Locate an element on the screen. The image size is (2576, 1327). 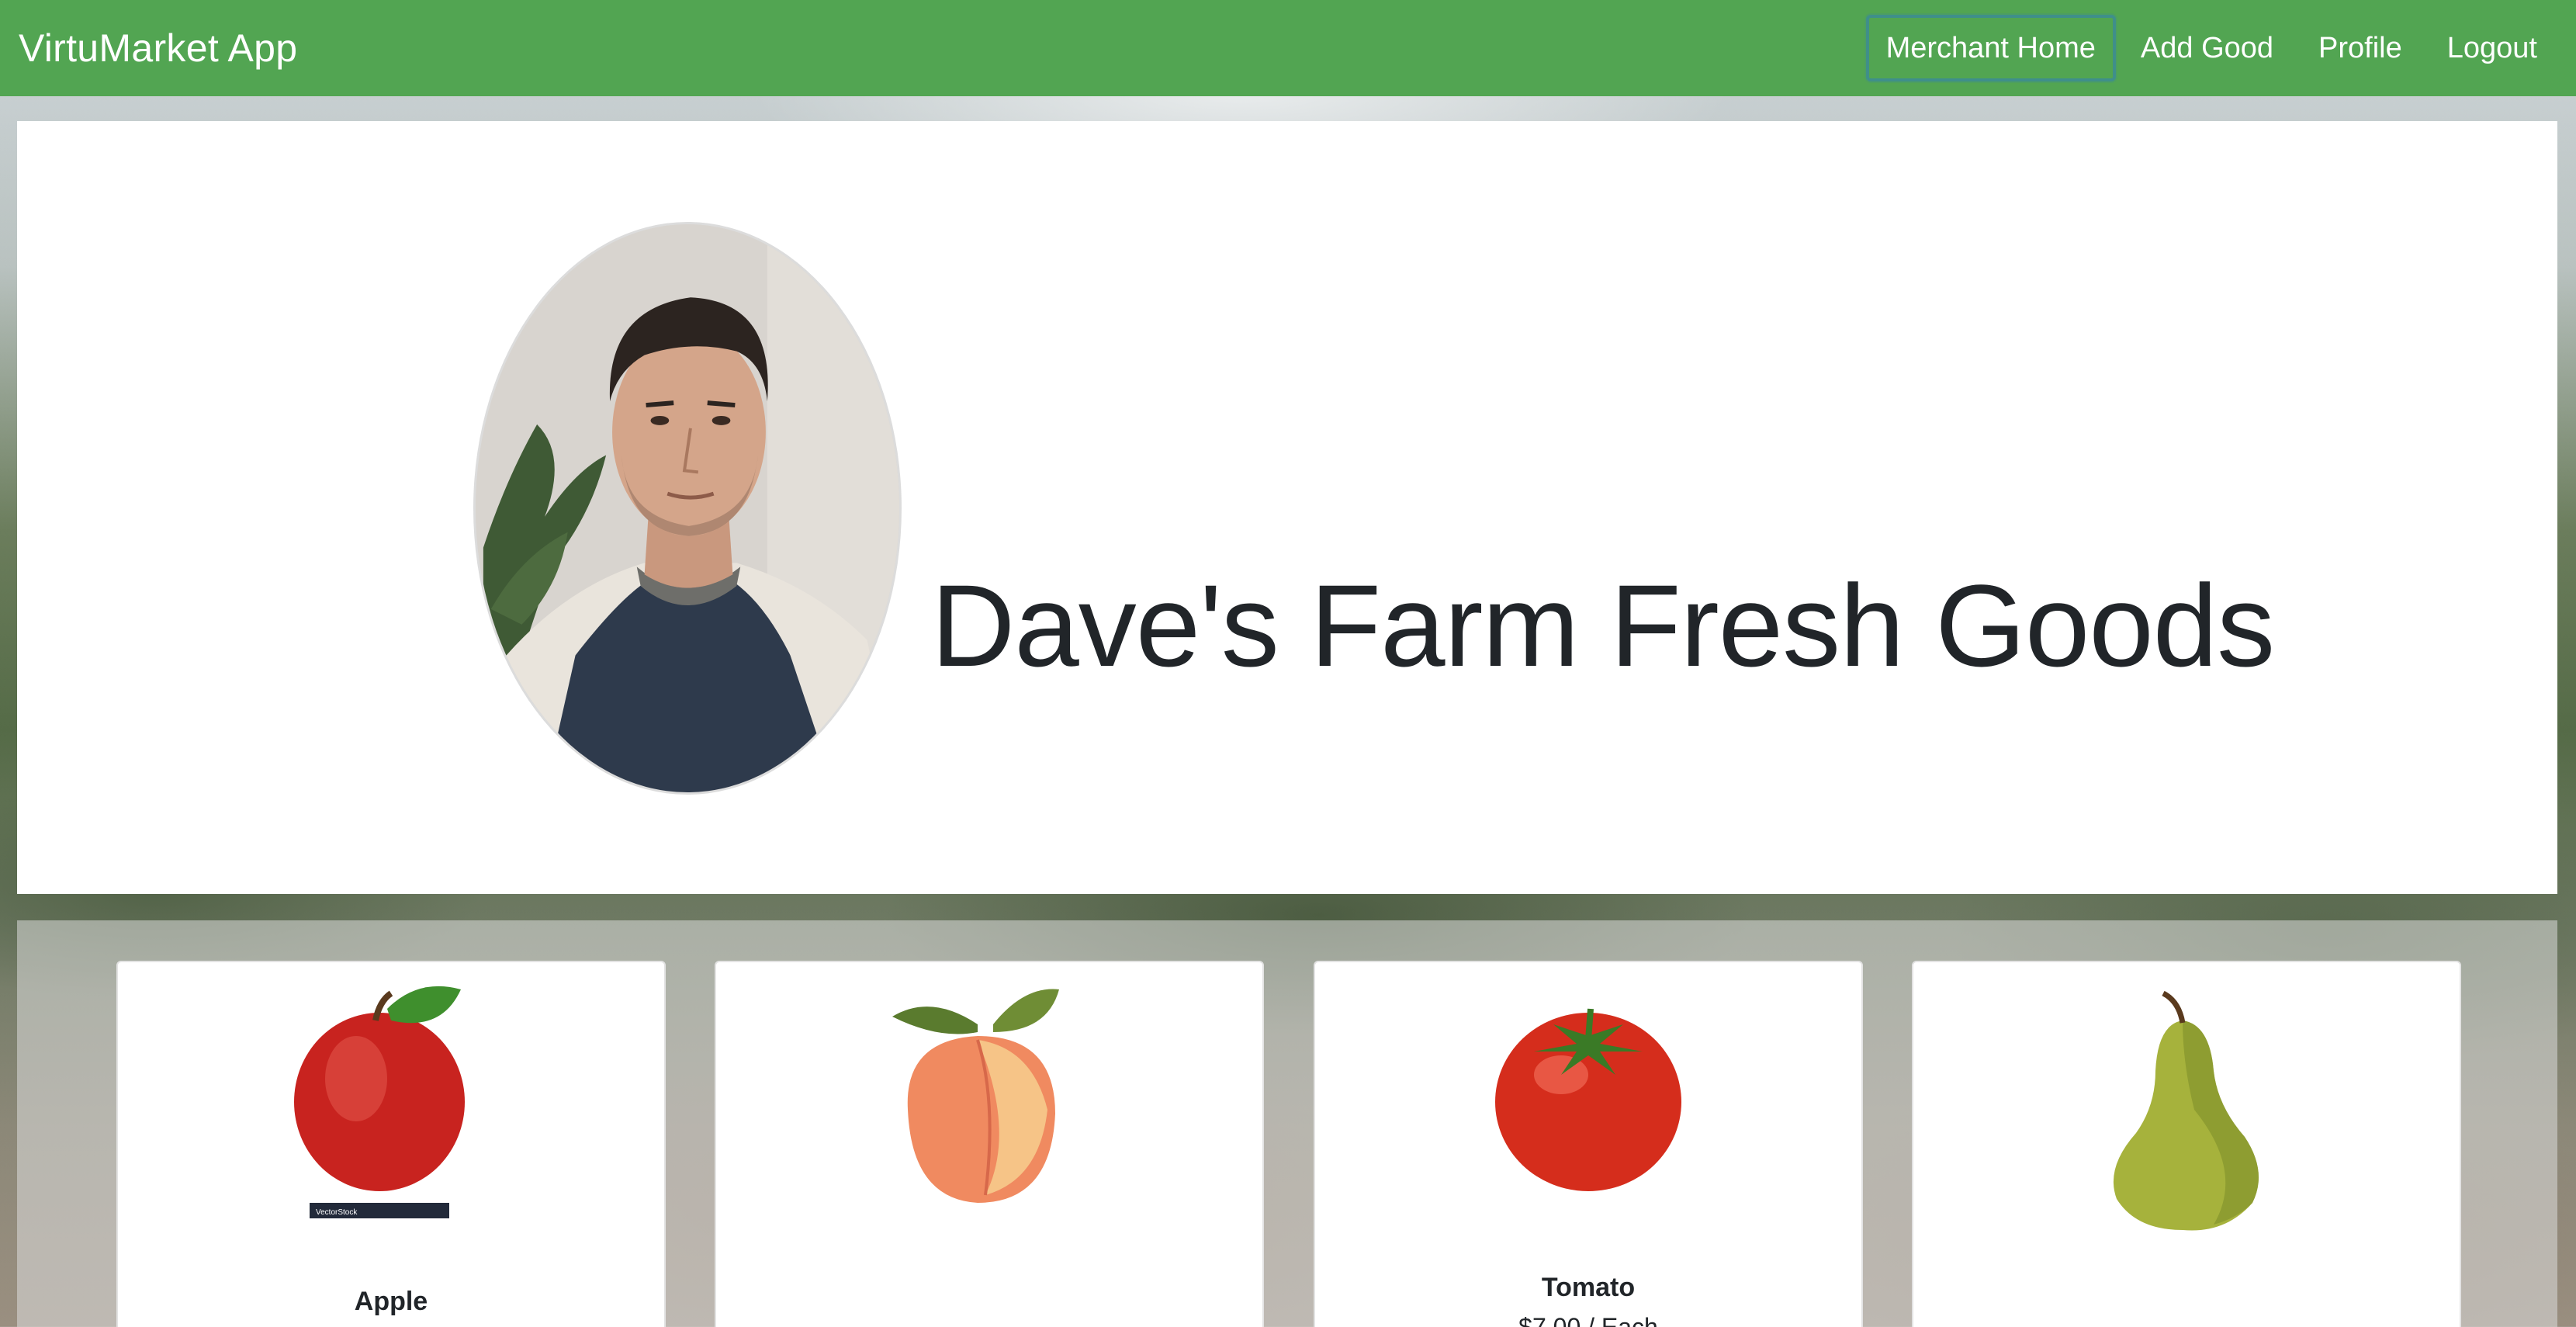
tomato-icon is located at coordinates (1588, 1099).